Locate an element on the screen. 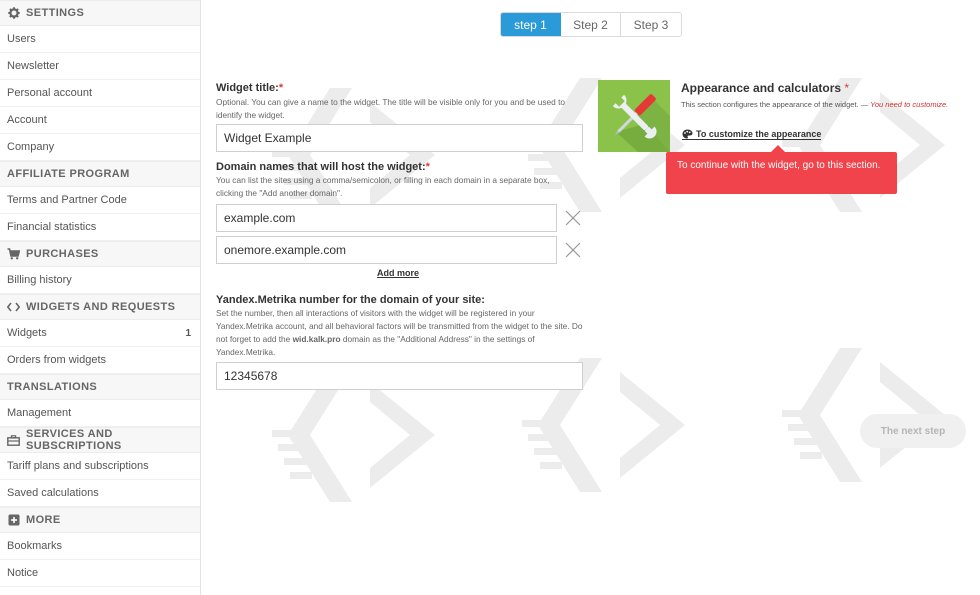  sidebar-section-widgets: WIDGETS AND REQUESTS is located at coordinates (100, 307).